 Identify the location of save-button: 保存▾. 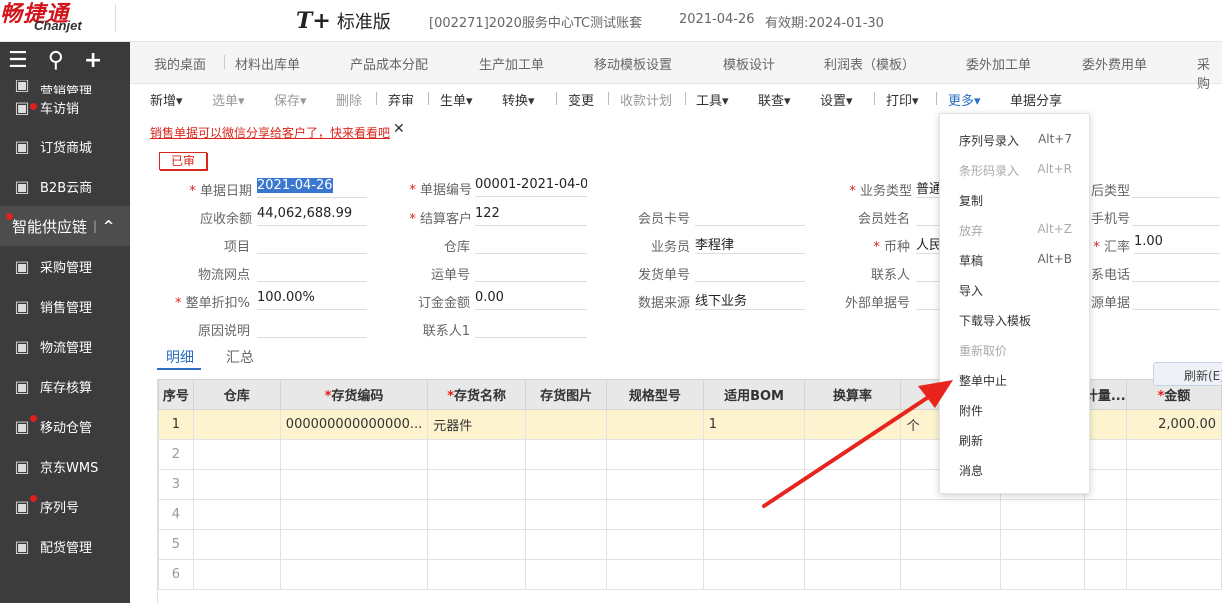
(290, 99).